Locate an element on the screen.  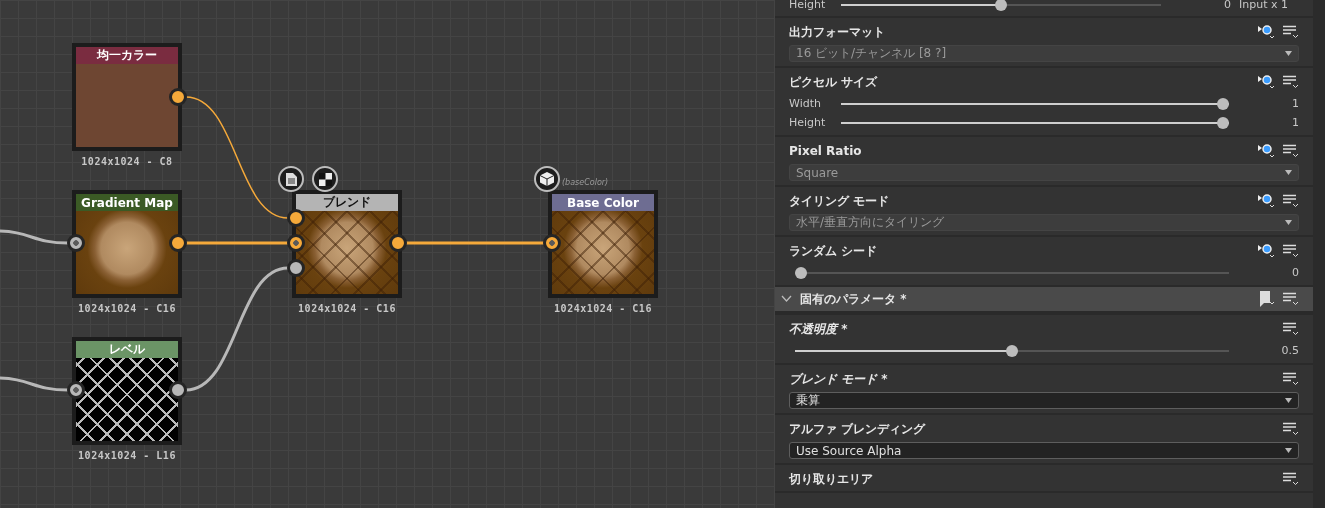
node-card: ブレンド is located at coordinates (347, 244).